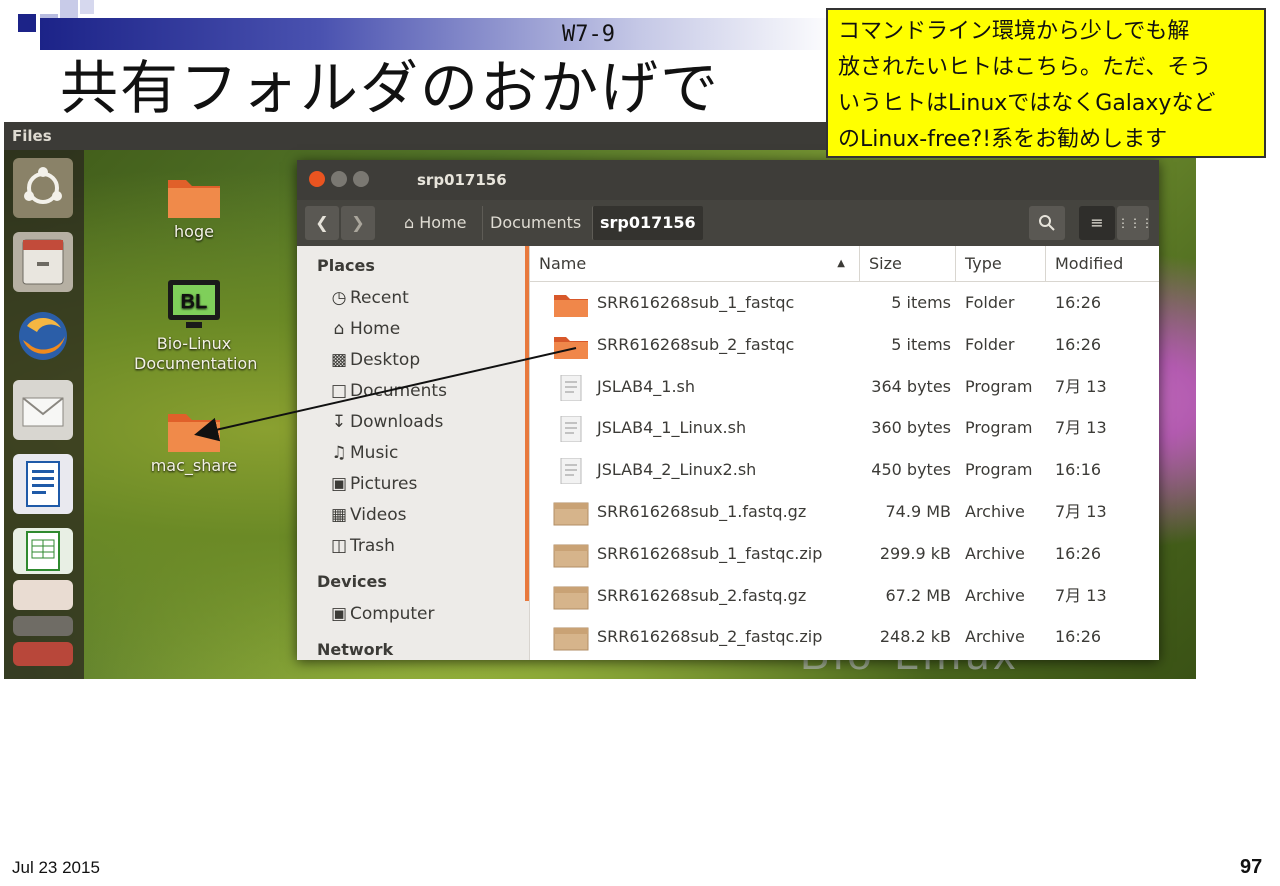 Image resolution: width=1280 pixels, height=886 pixels. Describe the element at coordinates (1027, 103) in the screenshot. I see `callout-line: いうヒトはLinuxではなくGalaxyなど` at that location.